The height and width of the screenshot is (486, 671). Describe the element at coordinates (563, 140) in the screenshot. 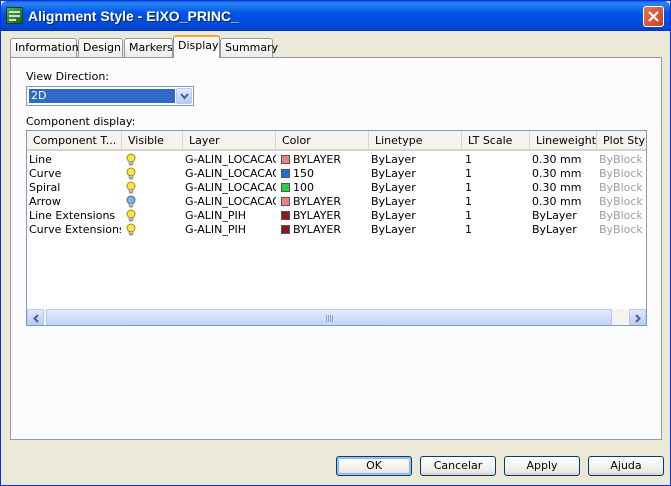

I see `column-header-lineweight: Lineweight` at that location.